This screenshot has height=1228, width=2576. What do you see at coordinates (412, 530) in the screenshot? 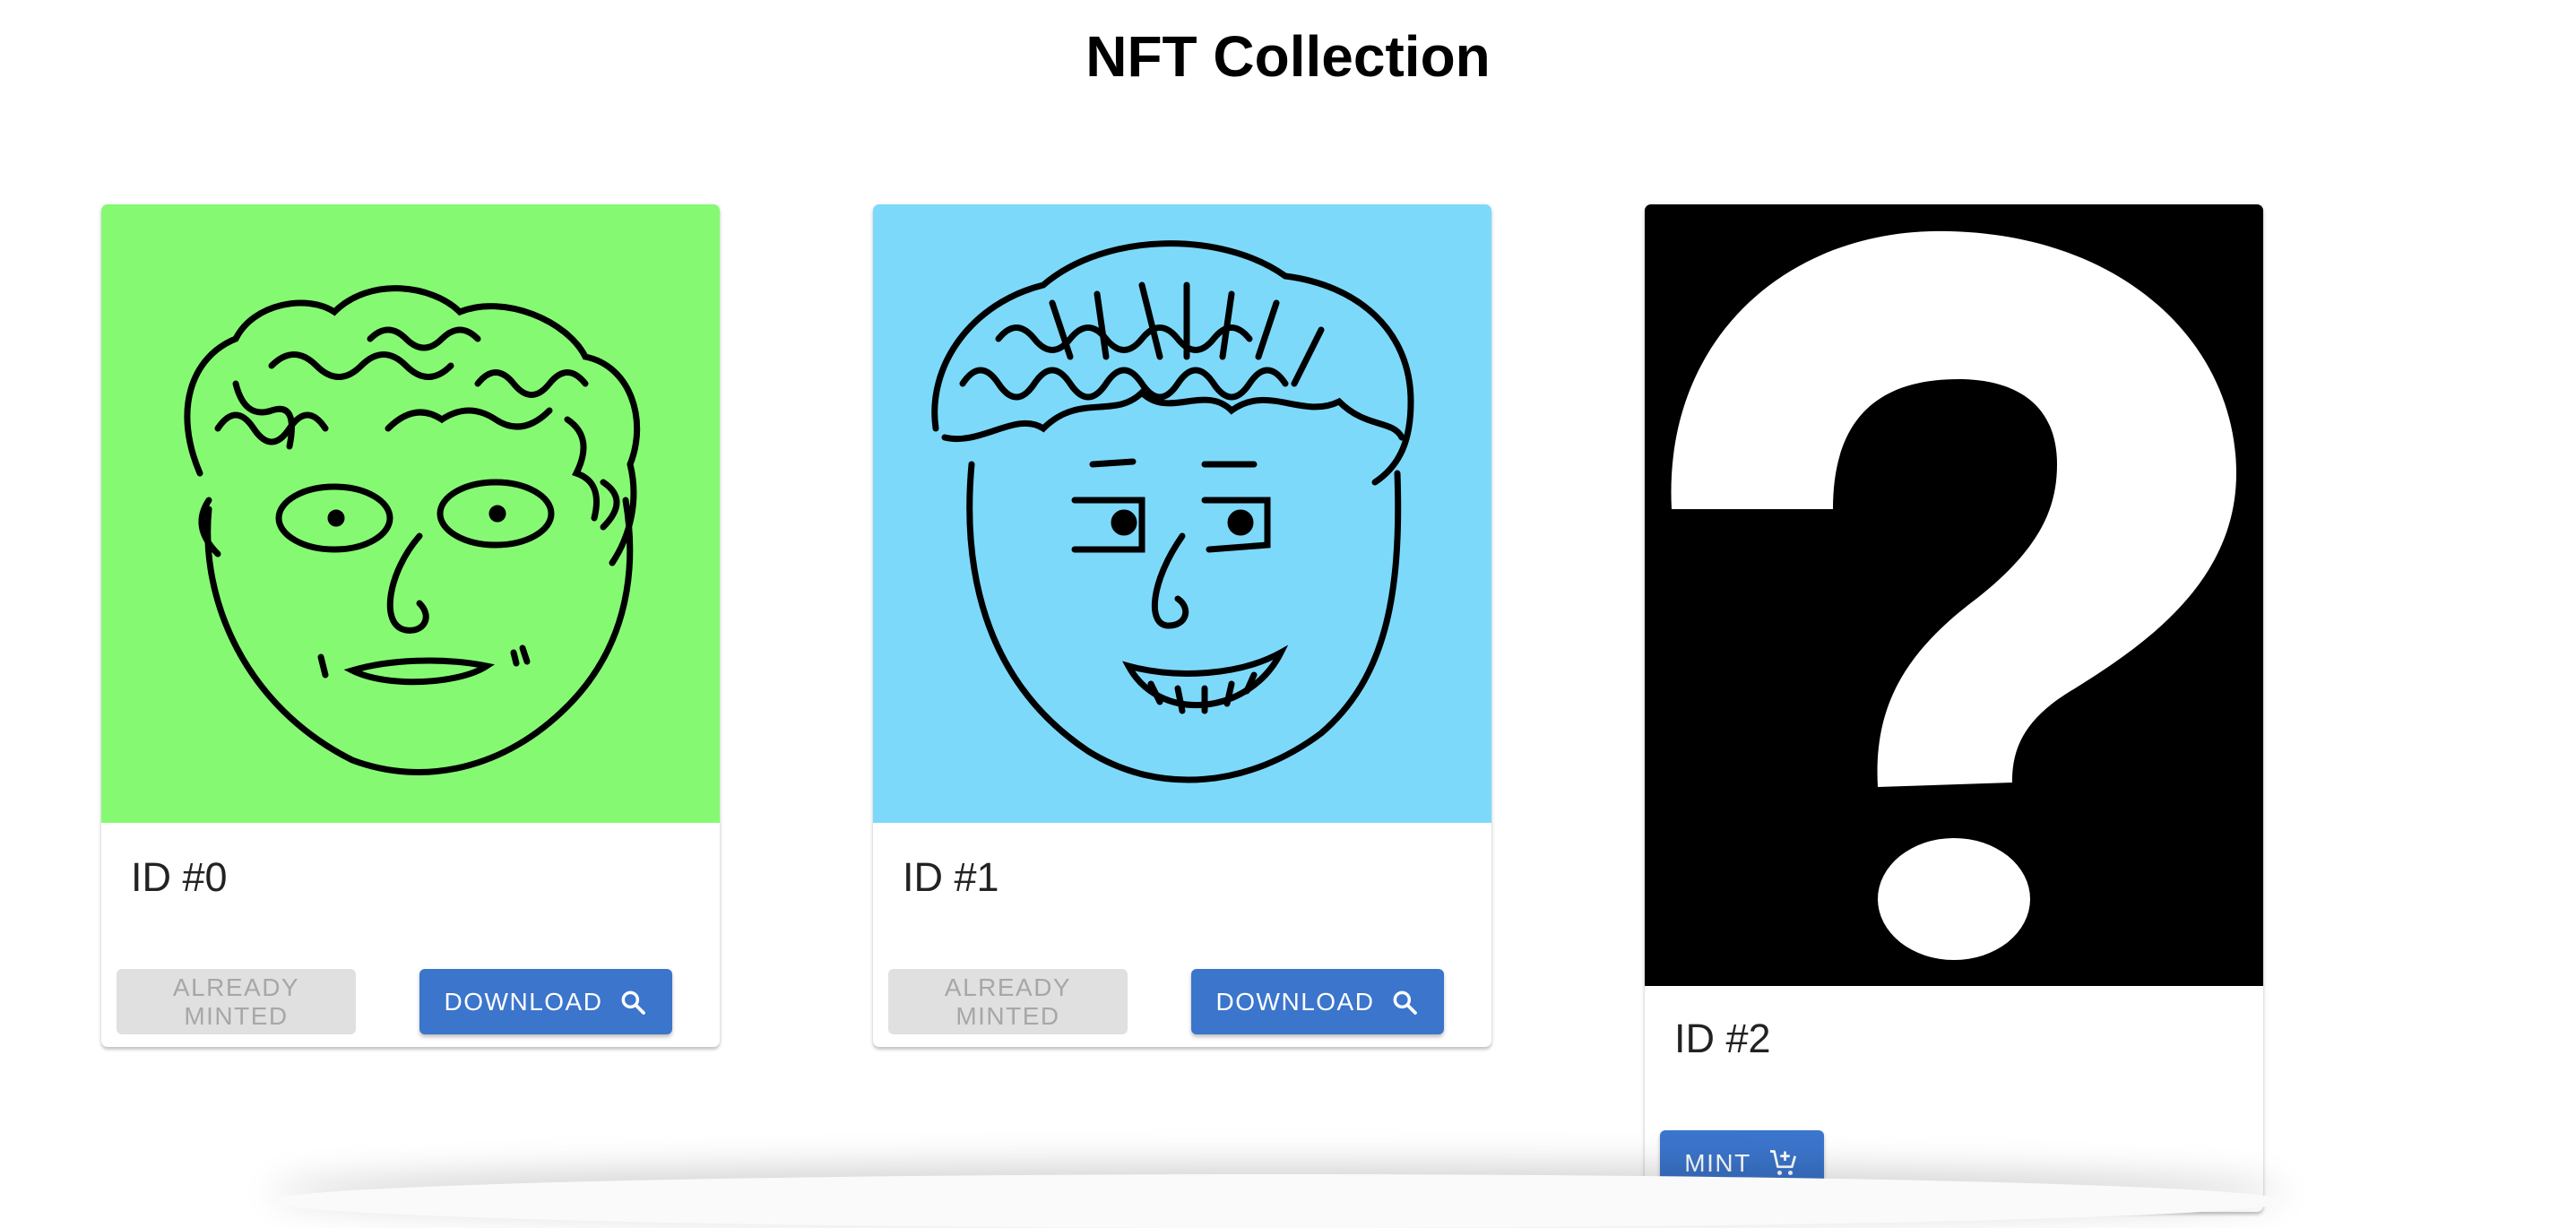
I see `green-face-drawing` at bounding box center [412, 530].